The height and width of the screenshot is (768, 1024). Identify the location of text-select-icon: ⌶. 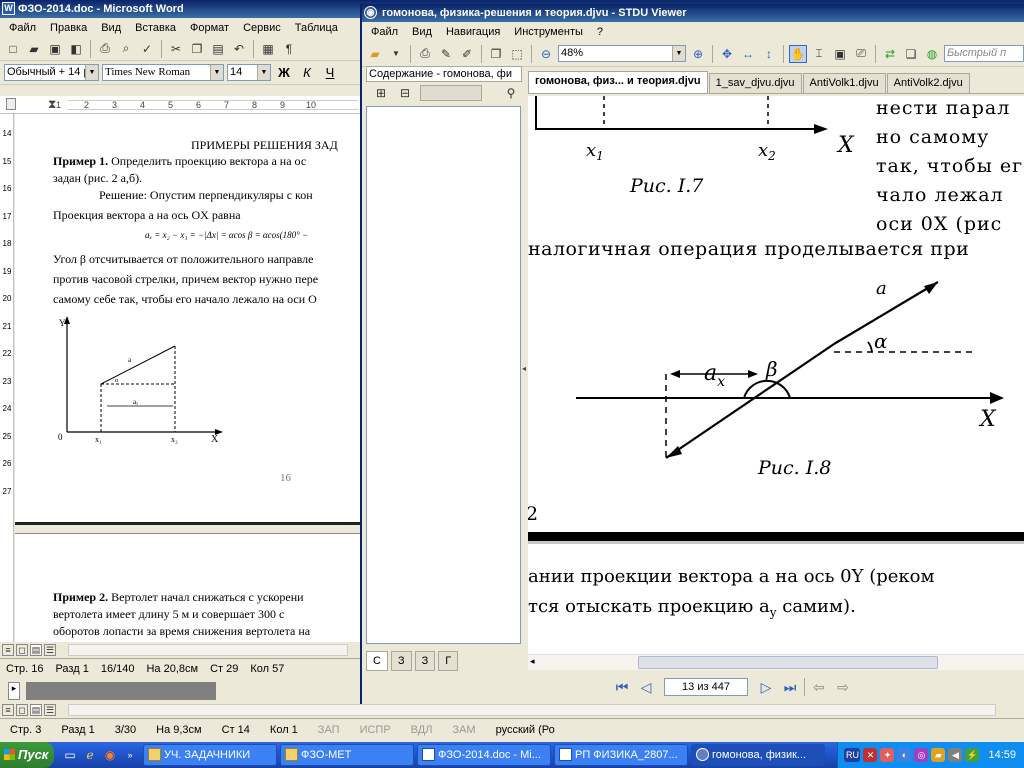
(819, 54).